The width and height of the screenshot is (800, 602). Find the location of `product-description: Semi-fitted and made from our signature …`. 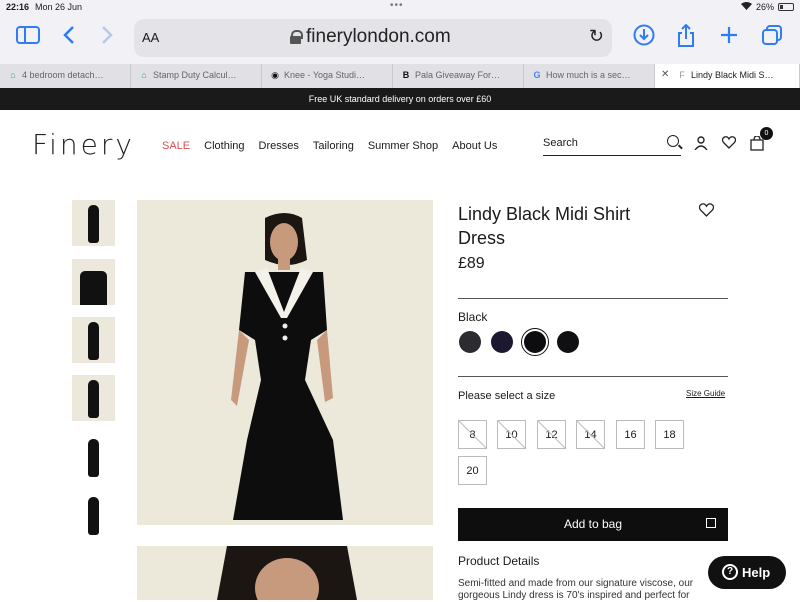

product-description: Semi-fitted and made from our signature … is located at coordinates (576, 589).